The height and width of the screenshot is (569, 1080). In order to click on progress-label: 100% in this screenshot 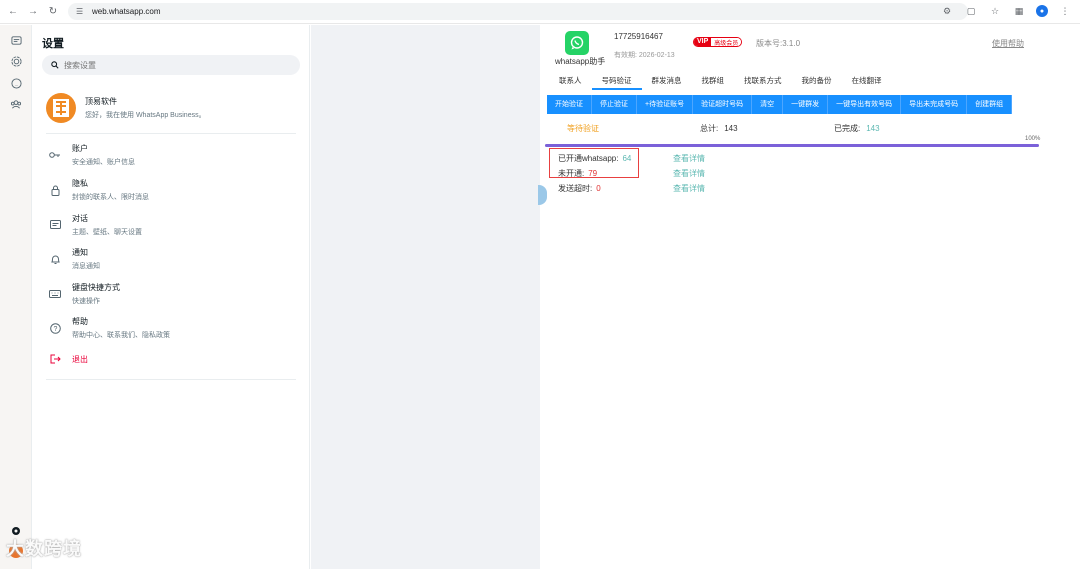, I will do `click(1033, 139)`.